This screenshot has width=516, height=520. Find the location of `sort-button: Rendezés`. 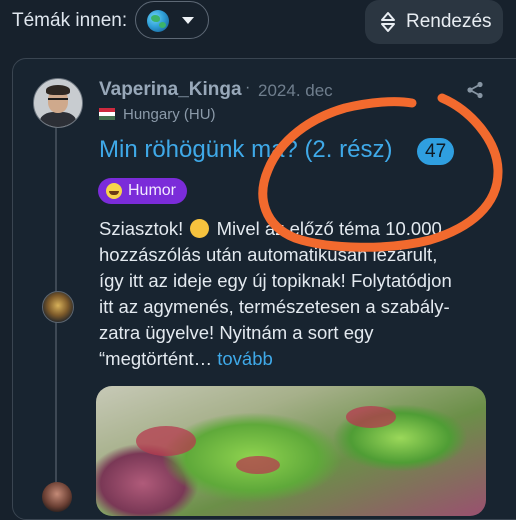

sort-button: Rendezés is located at coordinates (434, 22).